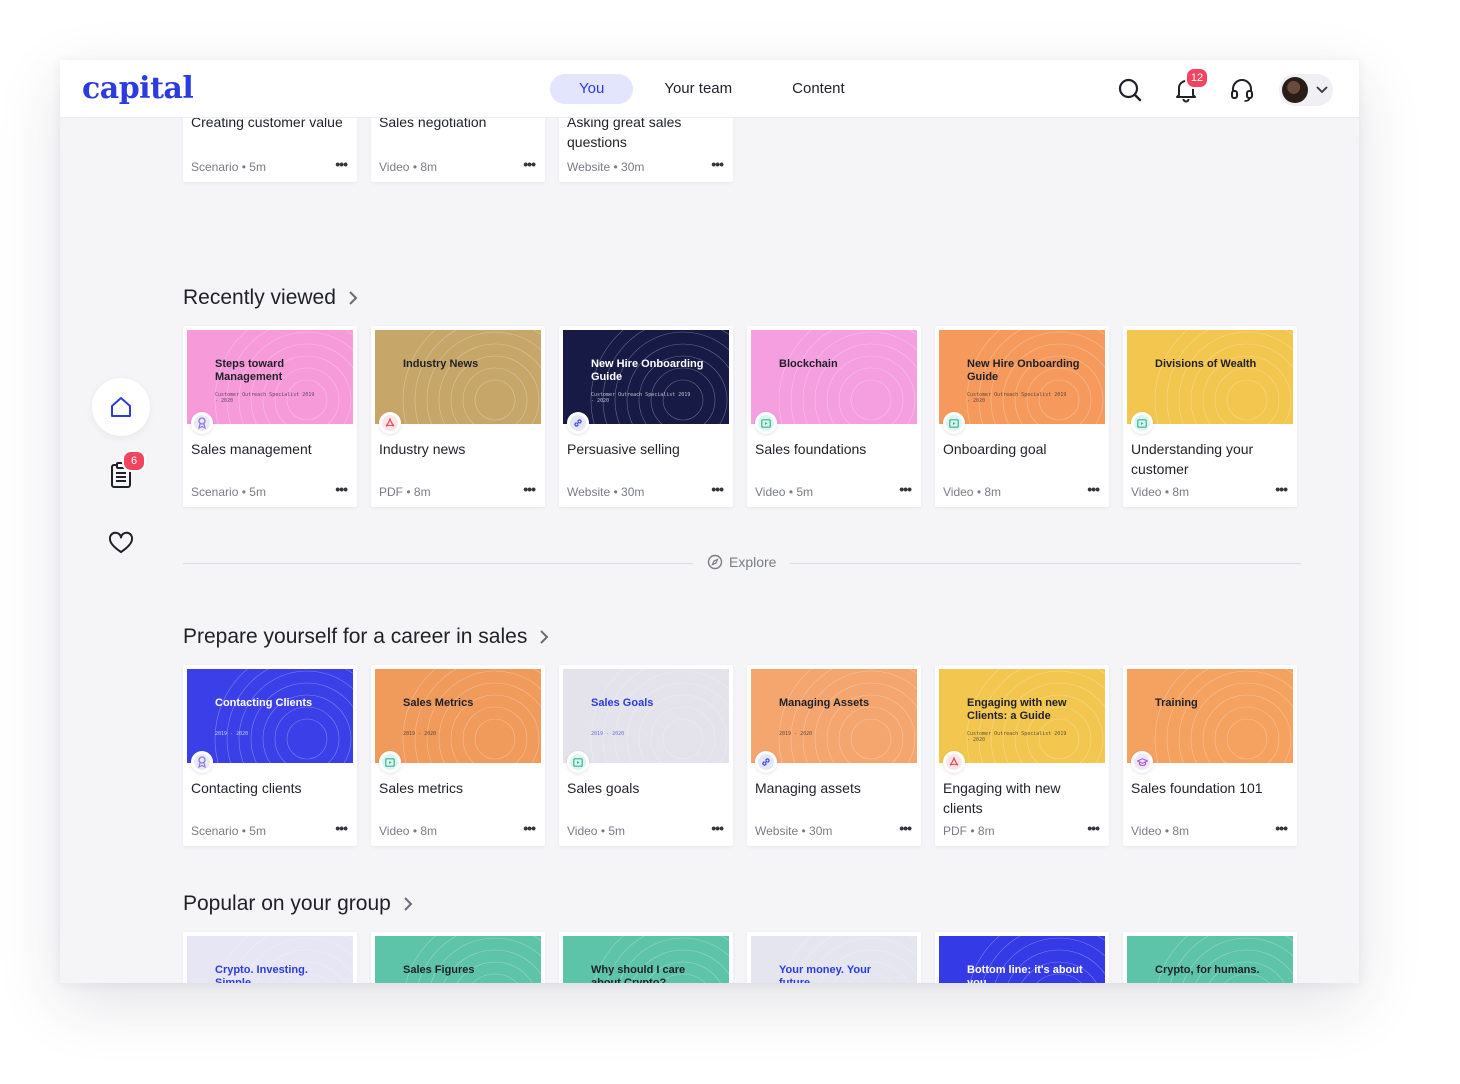 The image size is (1460, 1084). I want to click on card-meta: Video • 5m, so click(784, 492).